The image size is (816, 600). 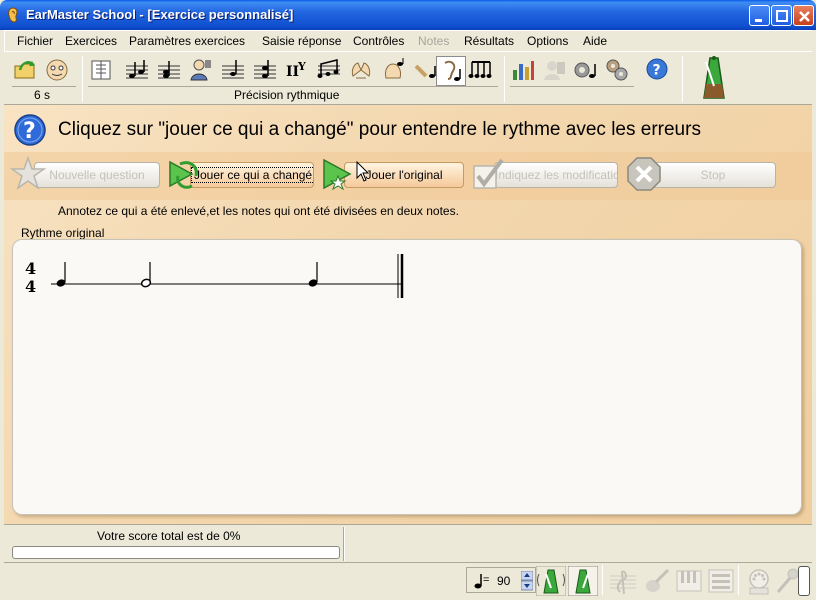 I want to click on help-icon: ?, so click(x=657, y=70).